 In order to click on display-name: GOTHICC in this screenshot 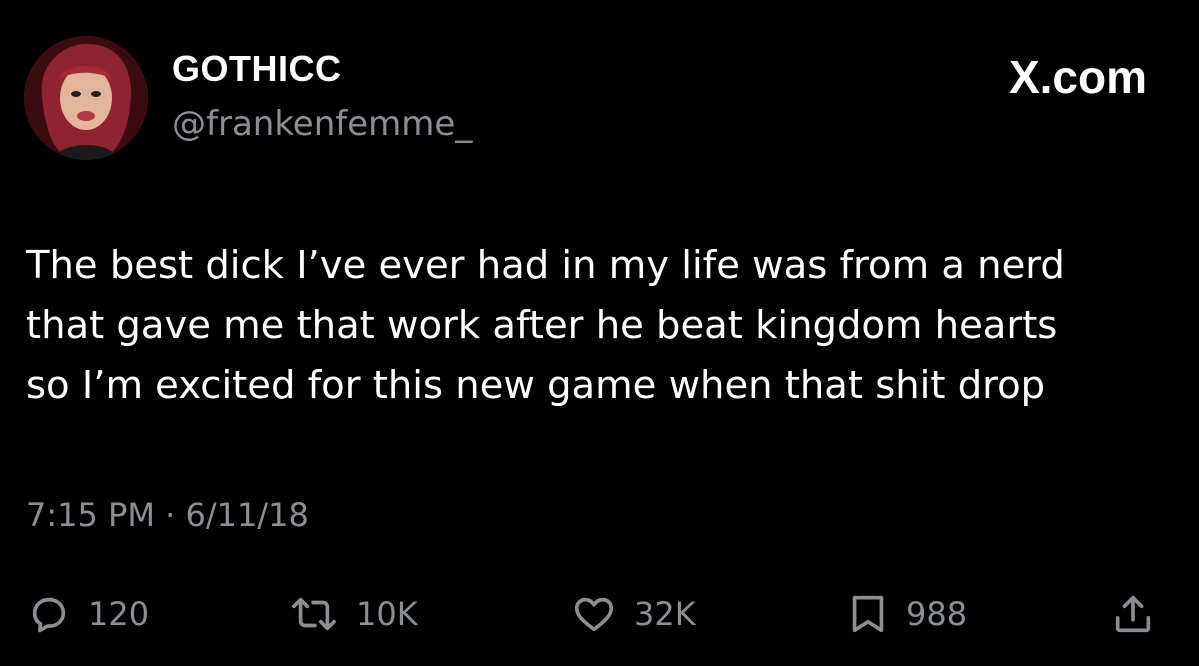, I will do `click(257, 69)`.